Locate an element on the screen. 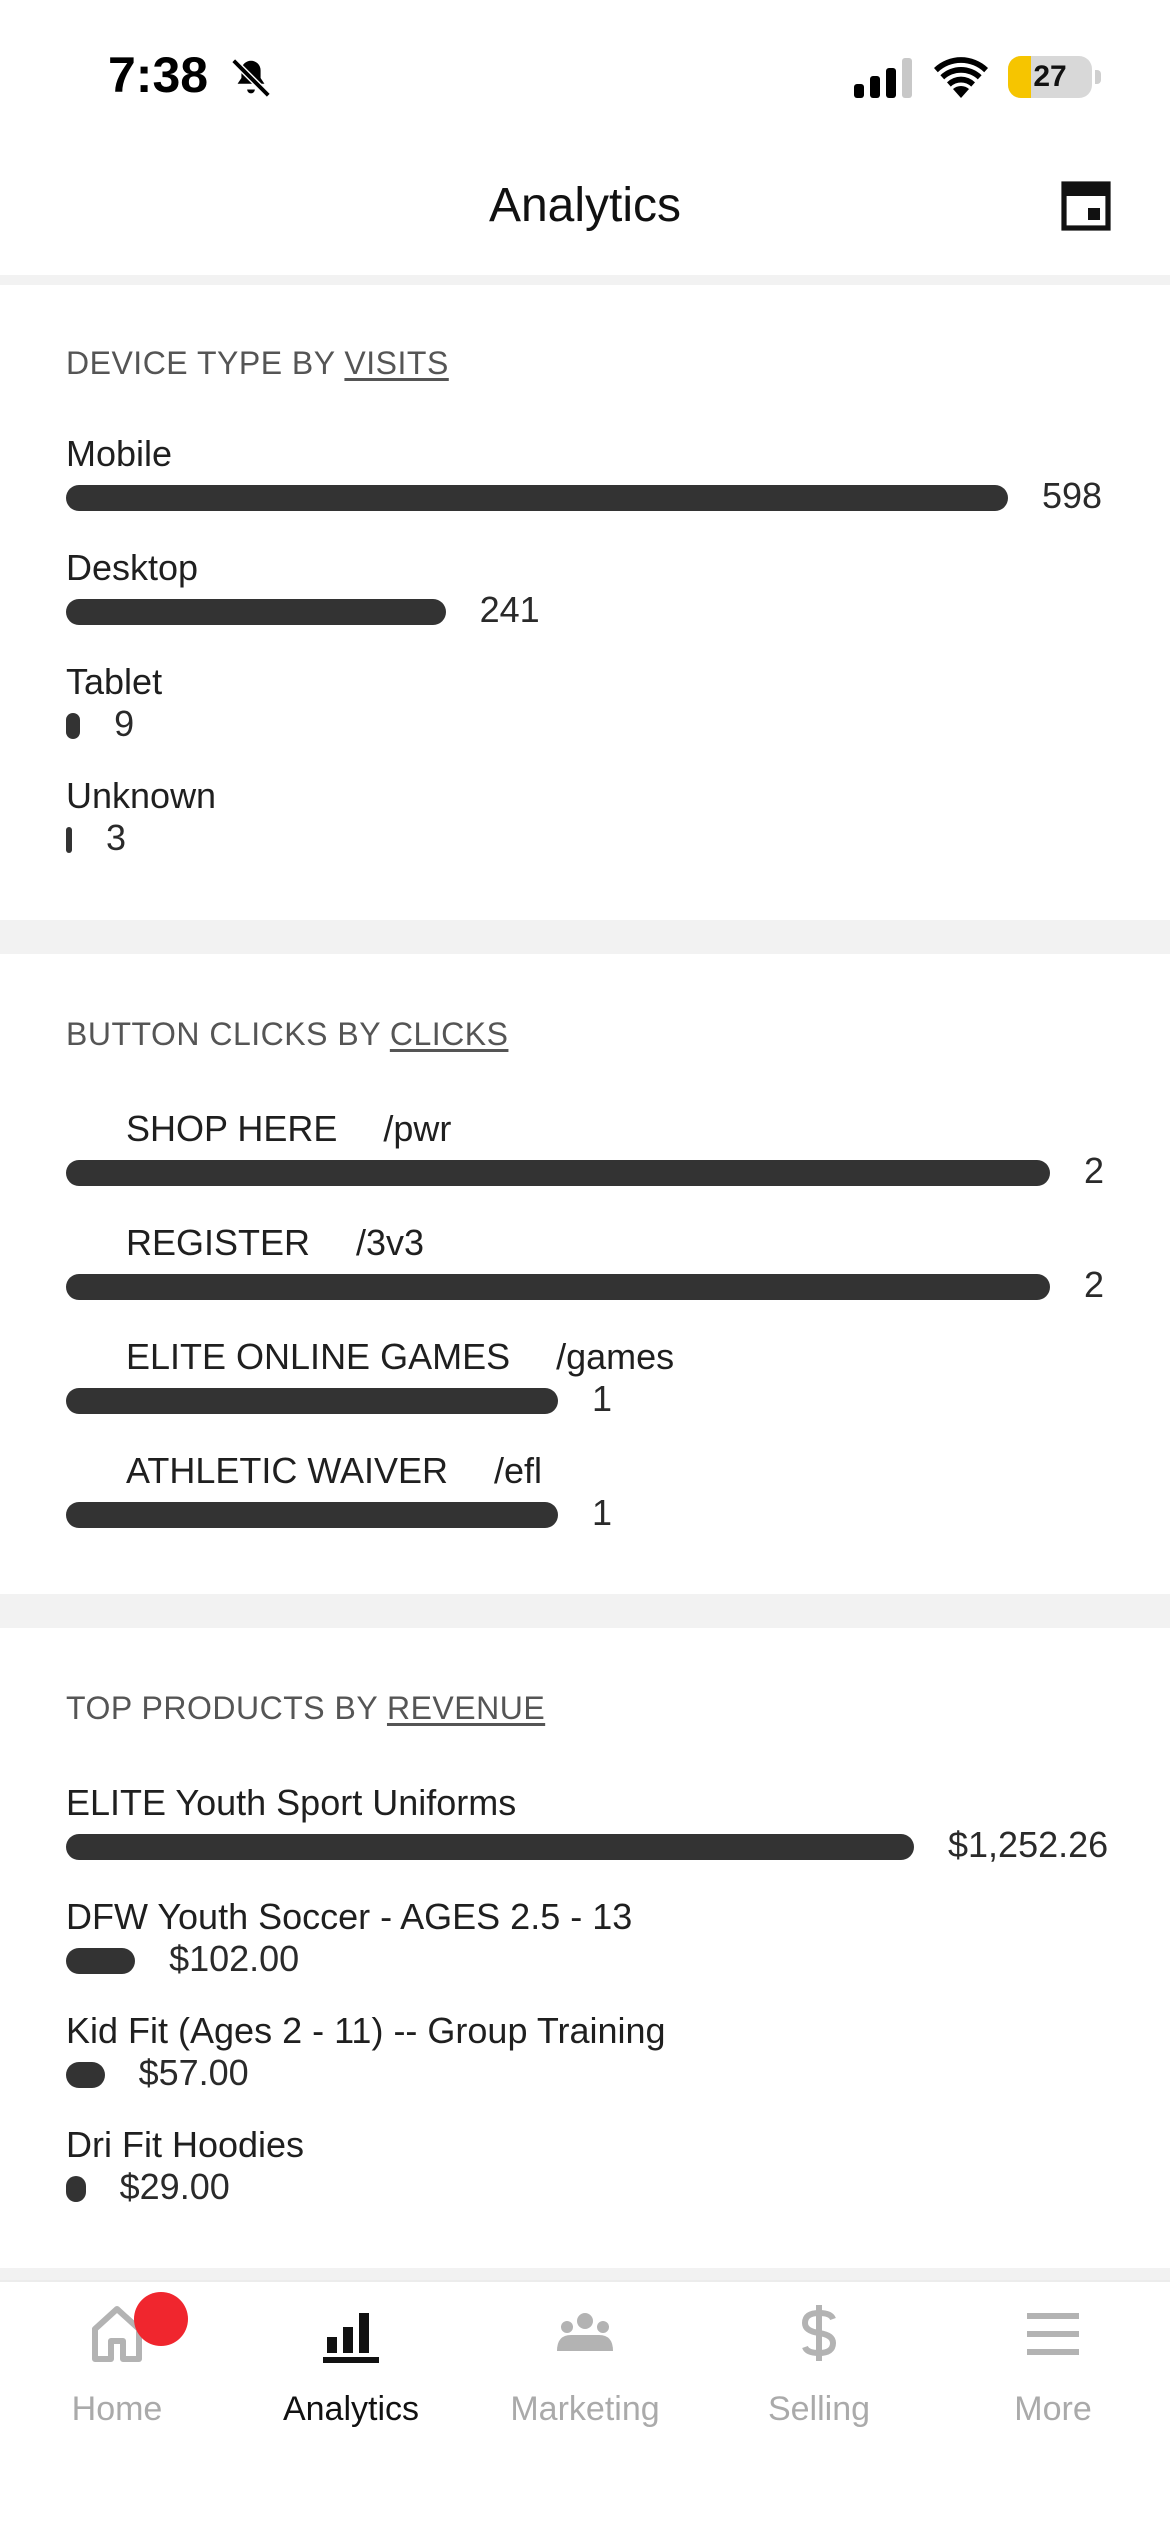 The width and height of the screenshot is (1170, 2532). row-label: ATHLETIC WAIVER/efl is located at coordinates (334, 1471).